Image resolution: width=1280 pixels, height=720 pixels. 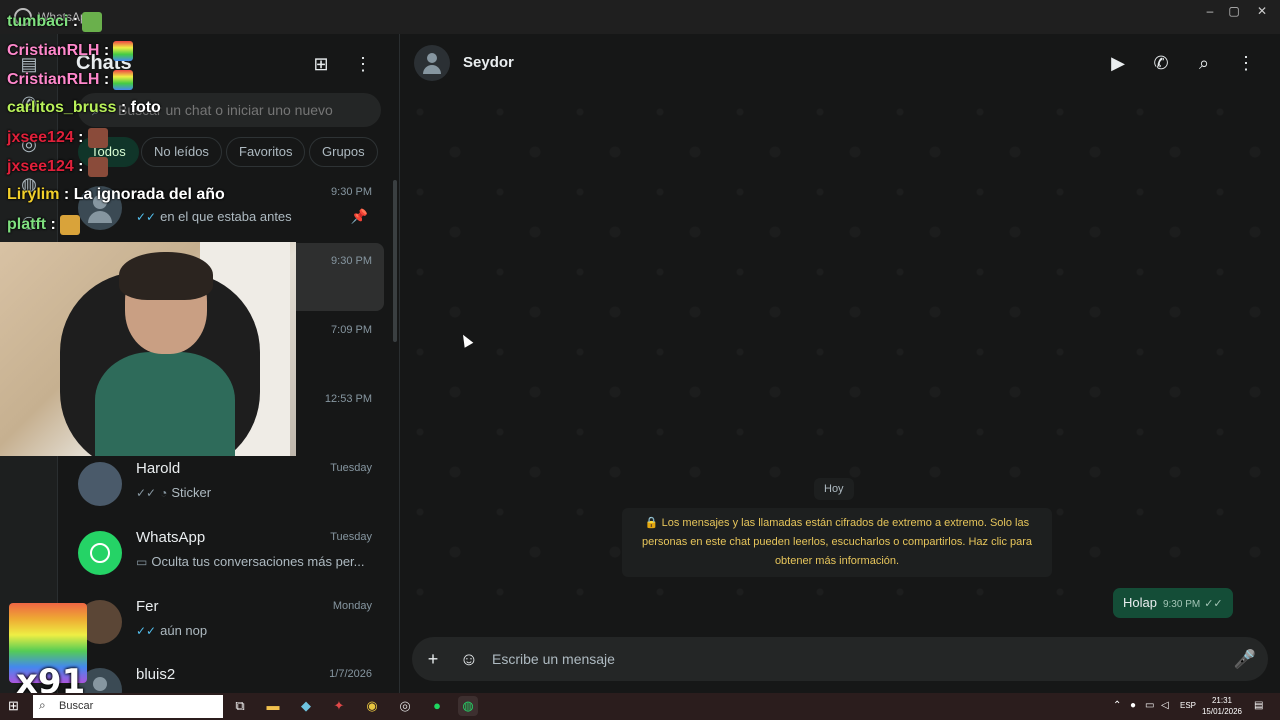 I want to click on overlay-username: Lirylim, so click(x=33, y=194).